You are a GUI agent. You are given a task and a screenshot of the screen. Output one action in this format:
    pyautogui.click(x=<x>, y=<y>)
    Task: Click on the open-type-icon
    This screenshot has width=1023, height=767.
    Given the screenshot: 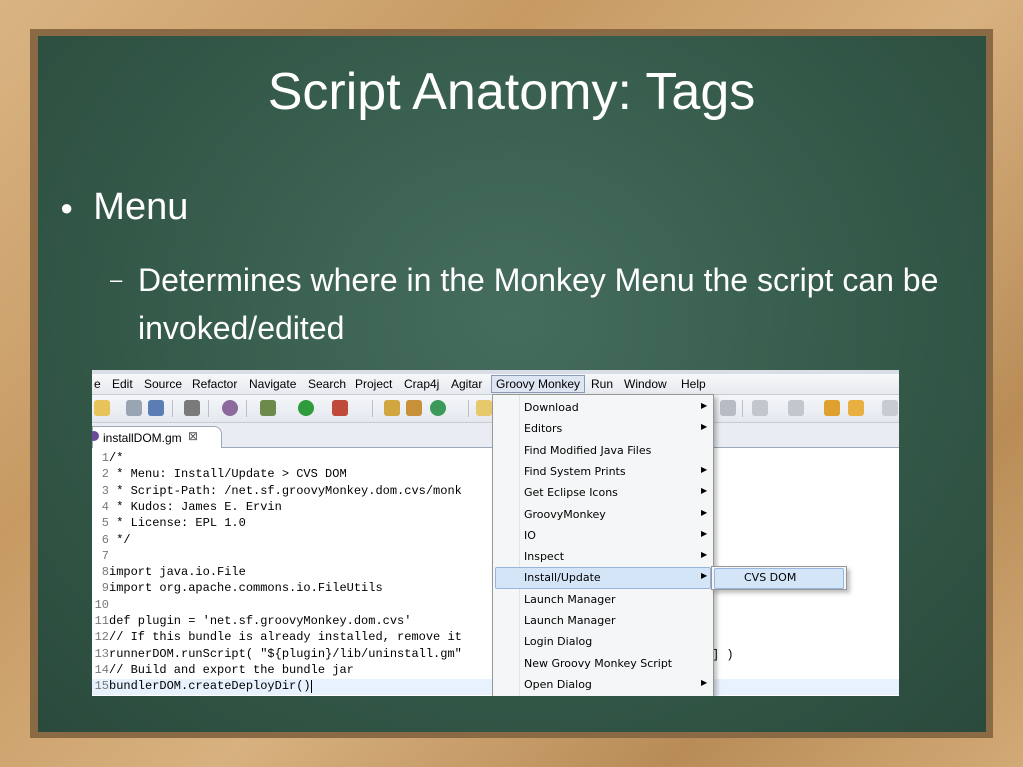 What is the action you would take?
    pyautogui.click(x=484, y=408)
    